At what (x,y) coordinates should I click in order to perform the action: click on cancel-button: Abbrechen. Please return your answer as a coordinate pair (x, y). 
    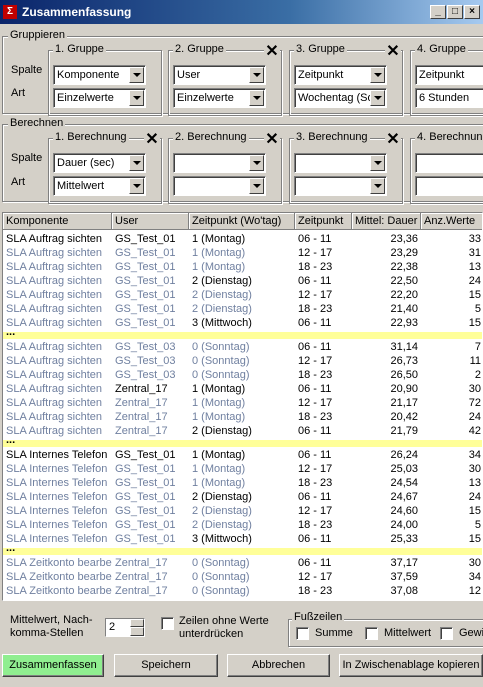
    Looking at the image, I should click on (278, 665).